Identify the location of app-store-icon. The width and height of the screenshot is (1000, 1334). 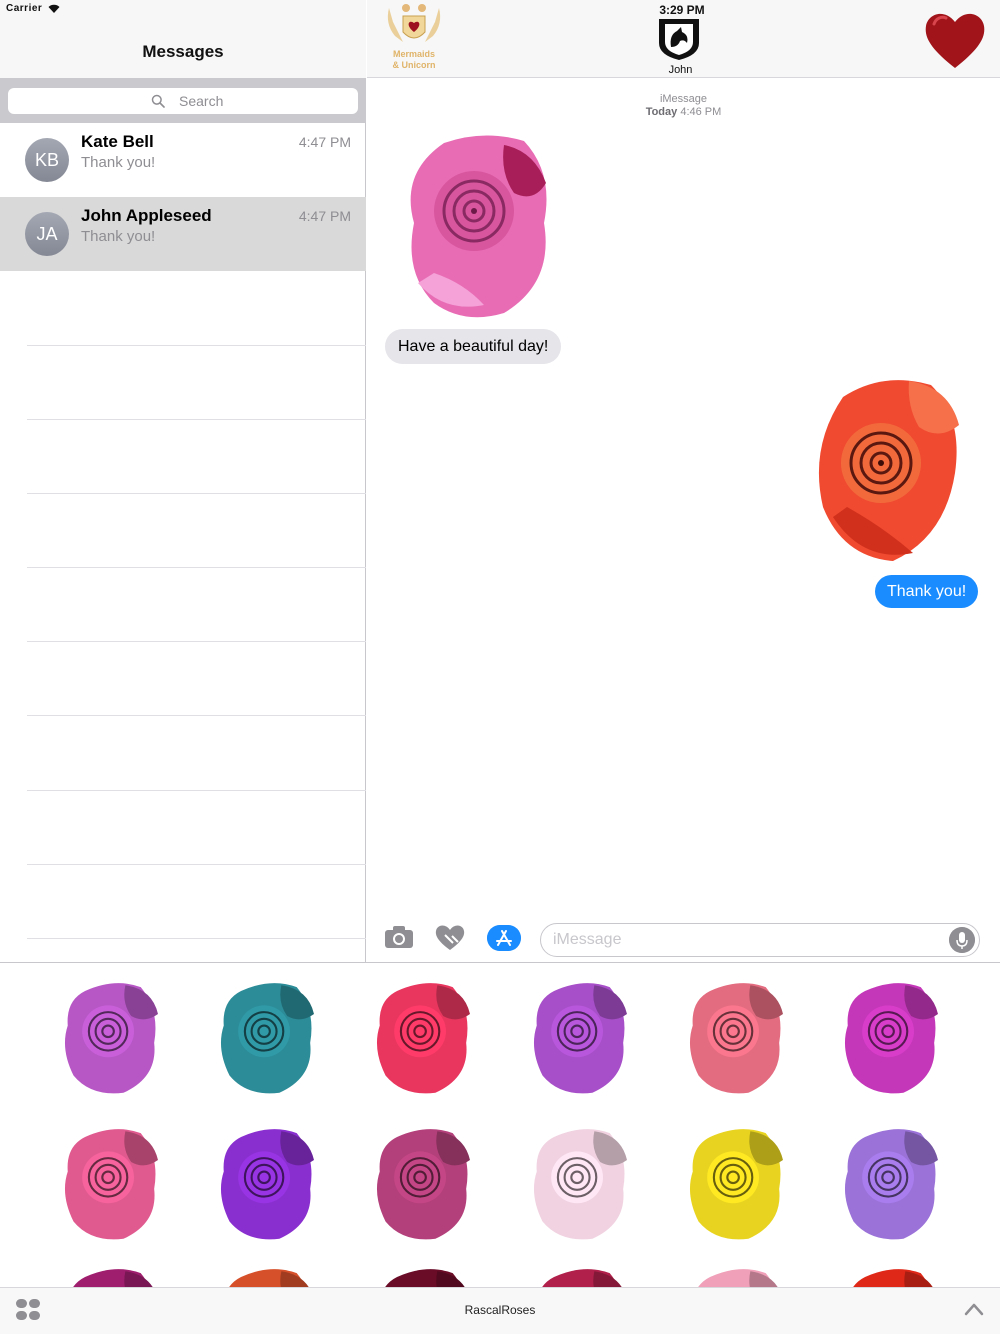
(504, 938).